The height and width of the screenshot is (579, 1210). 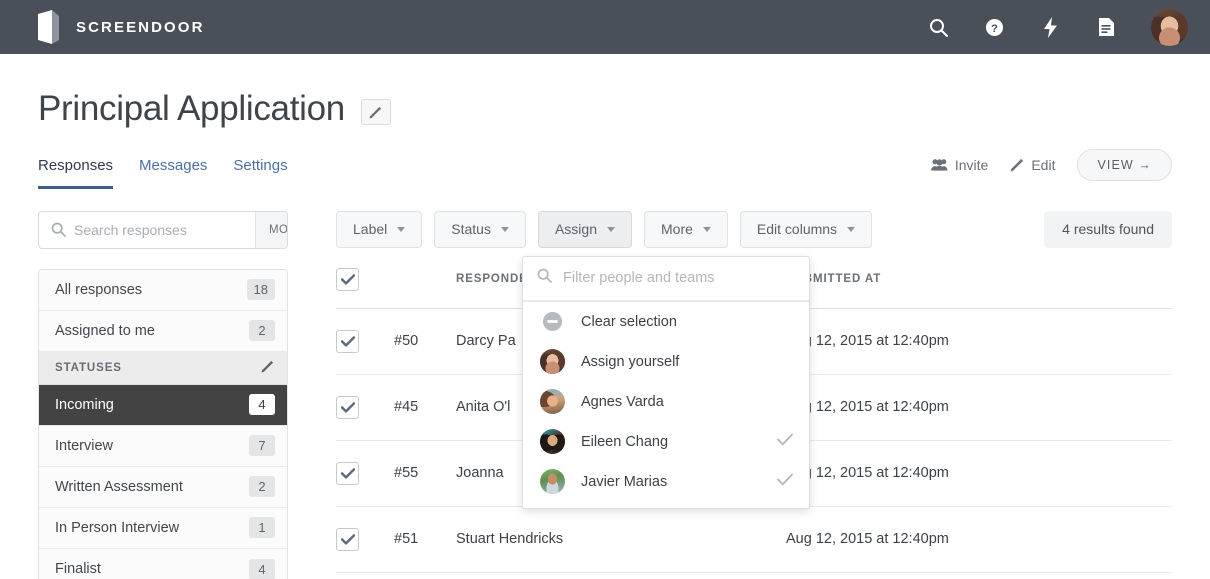 What do you see at coordinates (979, 288) in the screenshot?
I see `submitted-at-header: SUBMITTED AT` at bounding box center [979, 288].